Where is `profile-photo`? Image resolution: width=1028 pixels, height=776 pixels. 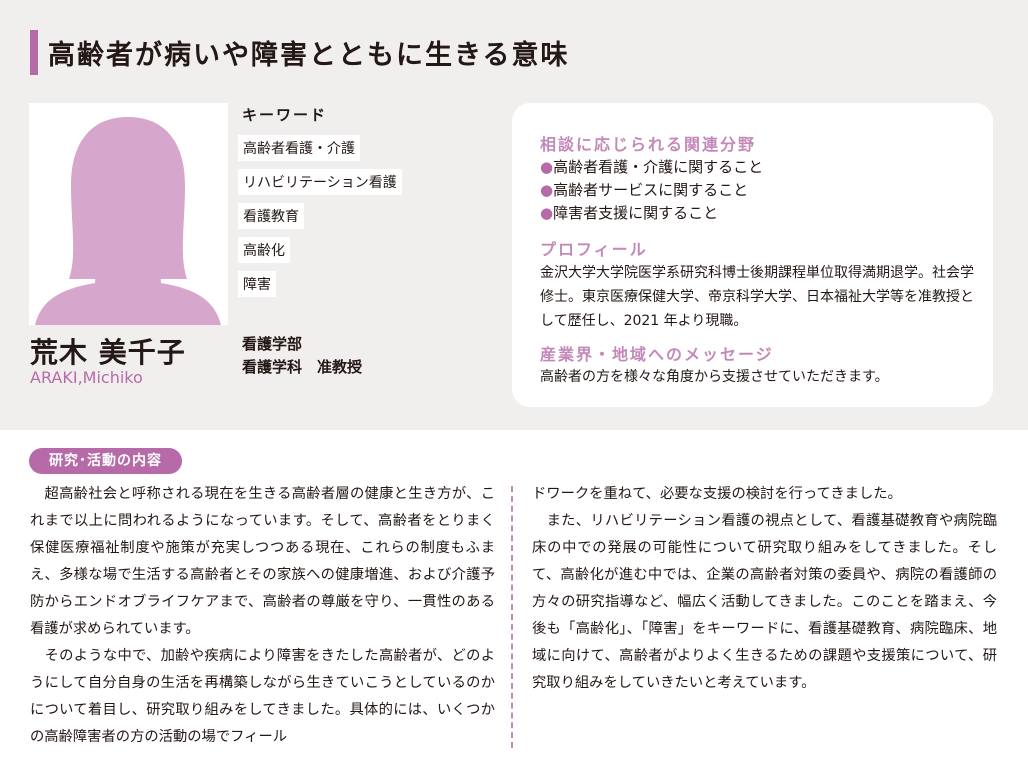 profile-photo is located at coordinates (128, 214).